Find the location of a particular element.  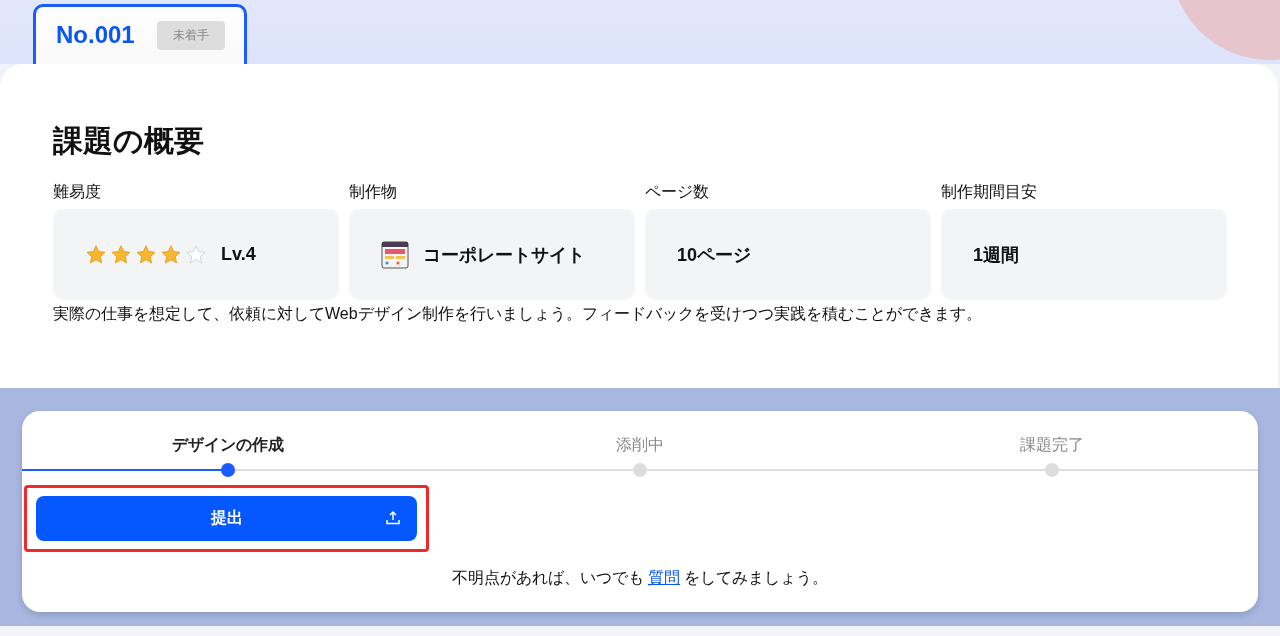

info-value: コーポレートサイト is located at coordinates (504, 255).